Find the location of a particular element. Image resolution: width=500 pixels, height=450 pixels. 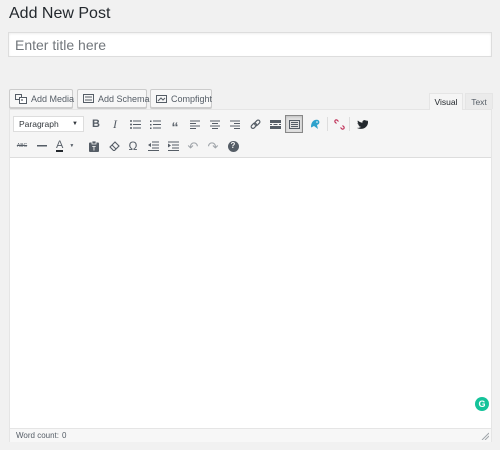

bold-icon: B is located at coordinates (96, 123).